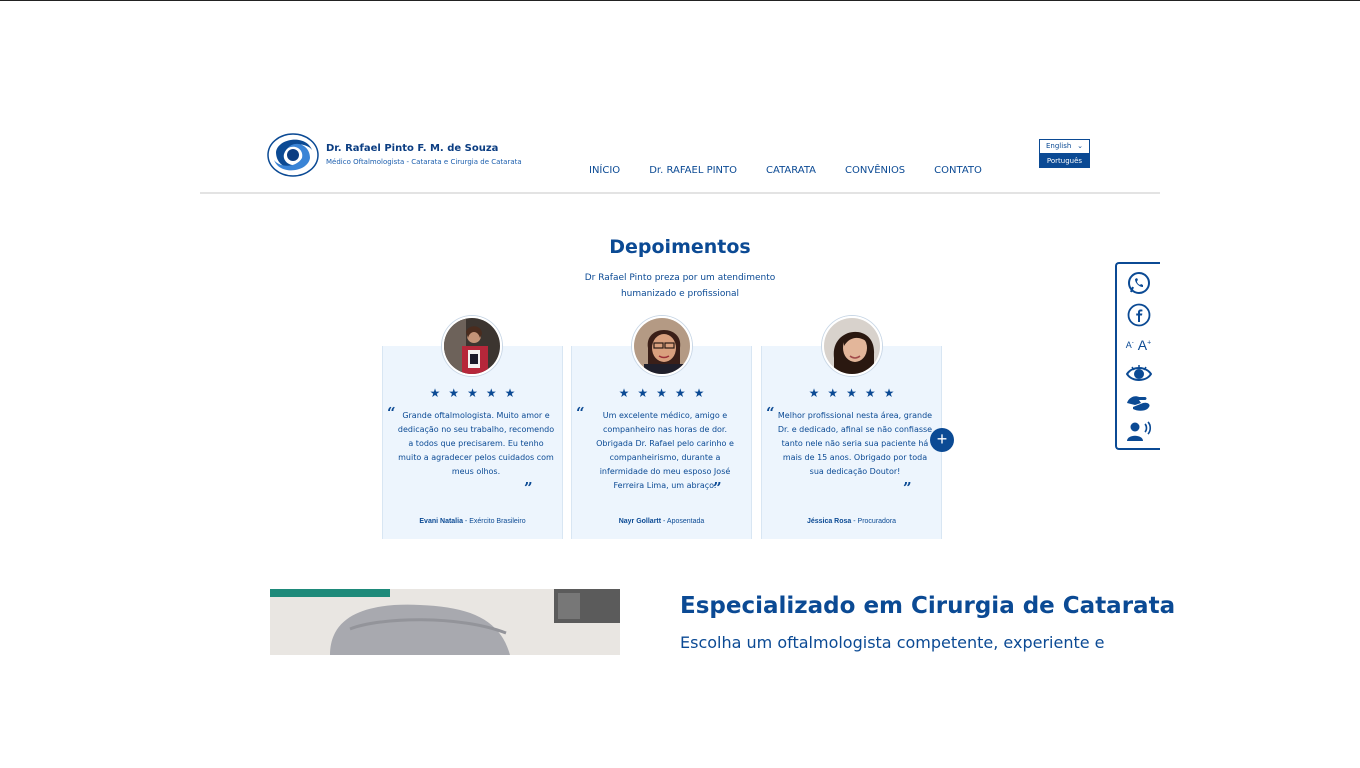 This screenshot has width=1360, height=768. I want to click on testimonial-author: Jéssica Rosa - Procuradora, so click(851, 521).